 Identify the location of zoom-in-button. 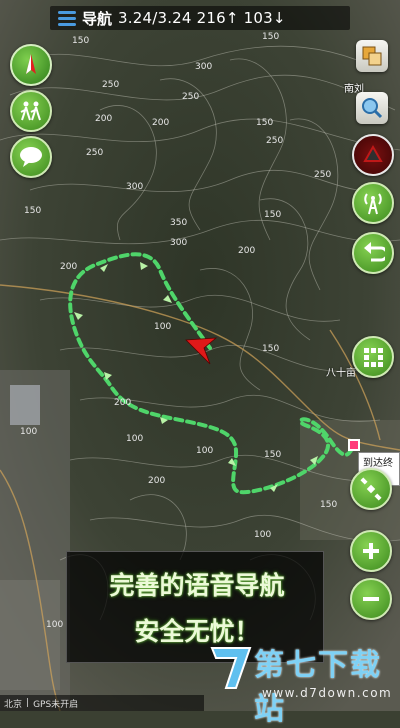
(371, 551).